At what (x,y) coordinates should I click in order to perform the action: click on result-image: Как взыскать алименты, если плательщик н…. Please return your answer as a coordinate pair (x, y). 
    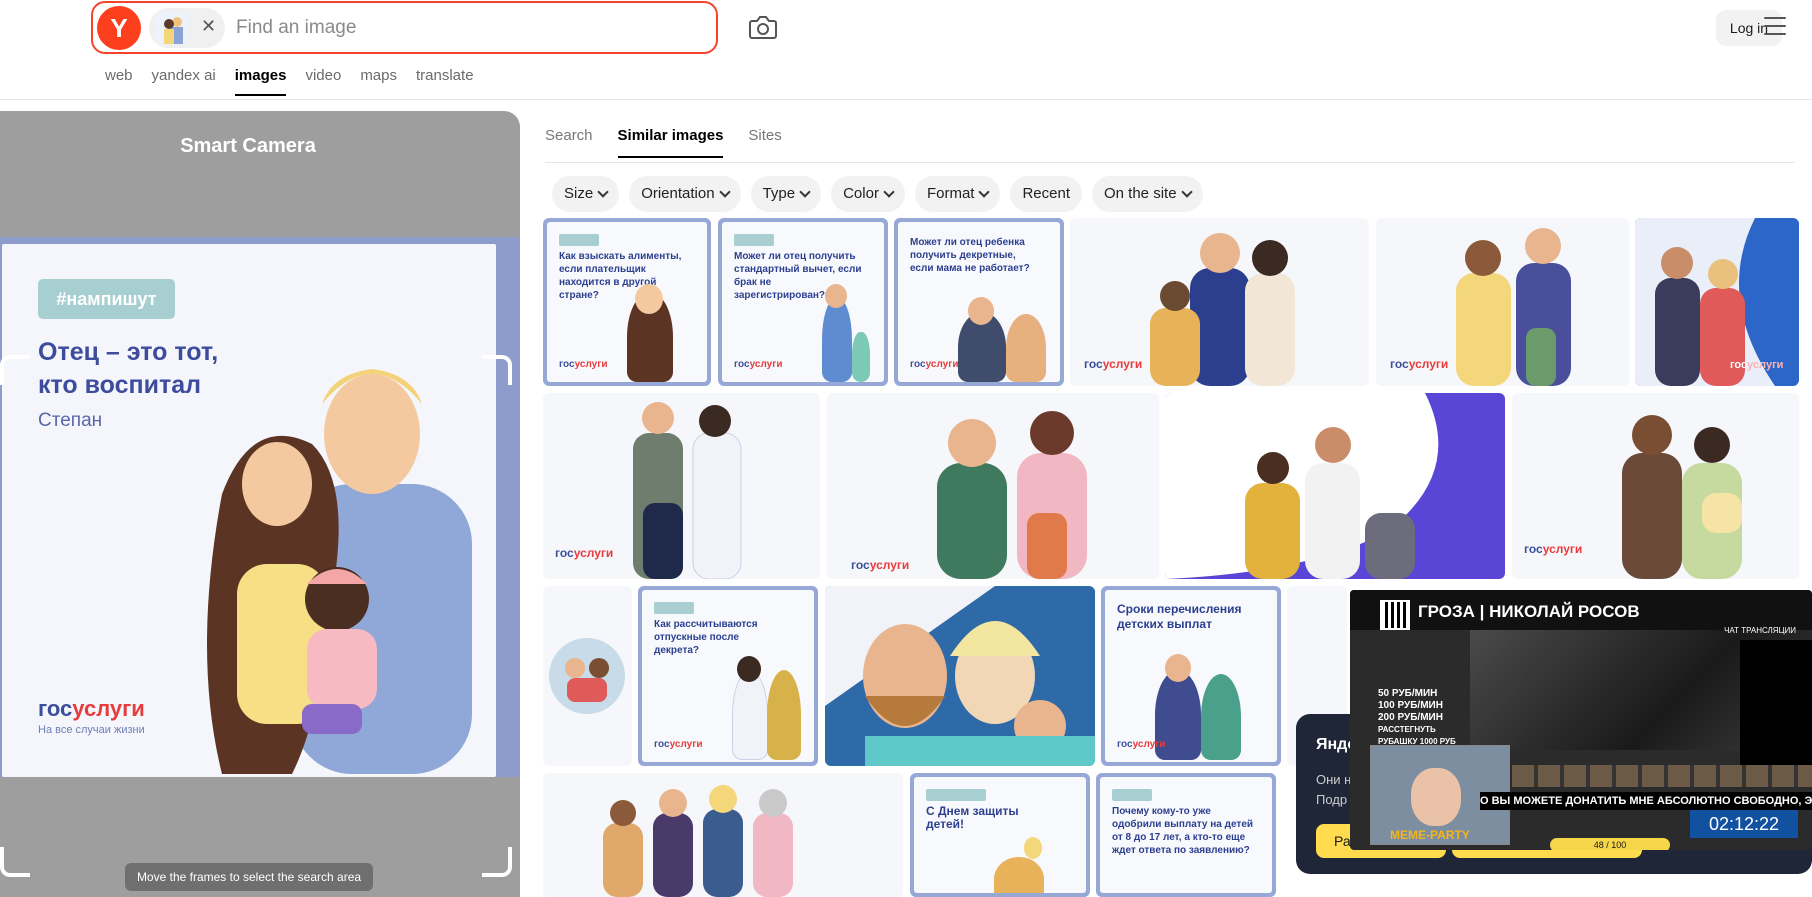
    Looking at the image, I should click on (627, 302).